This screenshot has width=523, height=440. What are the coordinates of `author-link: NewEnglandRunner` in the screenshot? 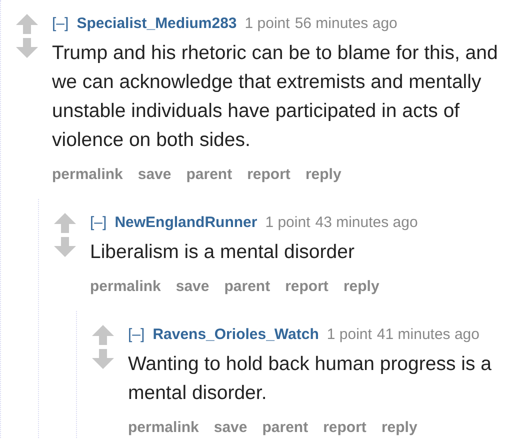 It's located at (186, 223).